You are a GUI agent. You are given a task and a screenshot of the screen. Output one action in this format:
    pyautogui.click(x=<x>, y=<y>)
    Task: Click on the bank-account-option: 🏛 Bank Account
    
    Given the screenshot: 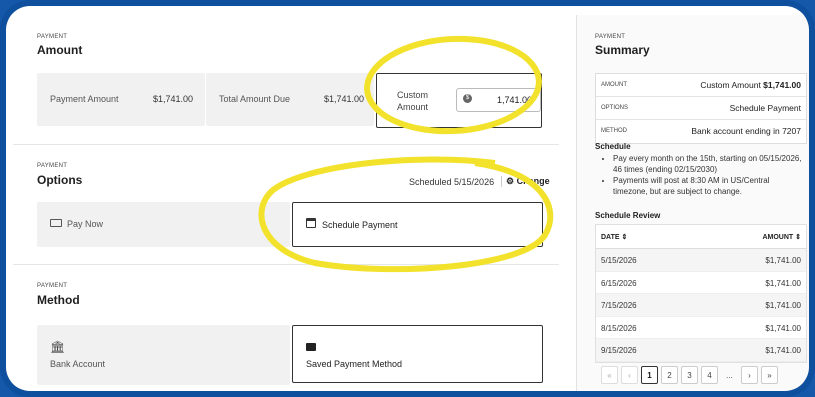 What is the action you would take?
    pyautogui.click(x=163, y=355)
    